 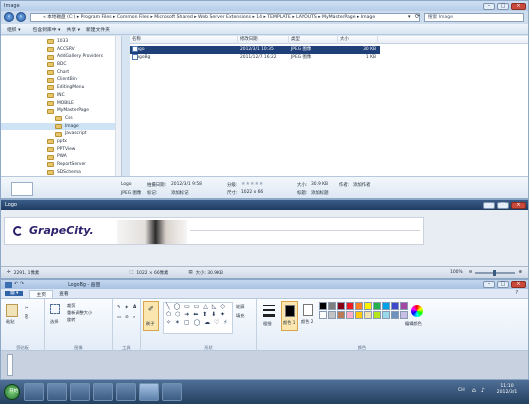 What do you see at coordinates (489, 205) in the screenshot?
I see `viewer-minimize-button: –` at bounding box center [489, 205].